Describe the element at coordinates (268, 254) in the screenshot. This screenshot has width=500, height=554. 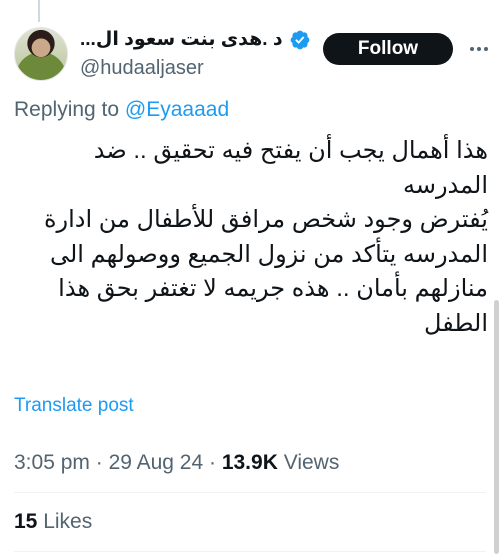
I see `tweet-line: المدرسه يتأكد من نزول الجميع ووصولهم الى` at that location.